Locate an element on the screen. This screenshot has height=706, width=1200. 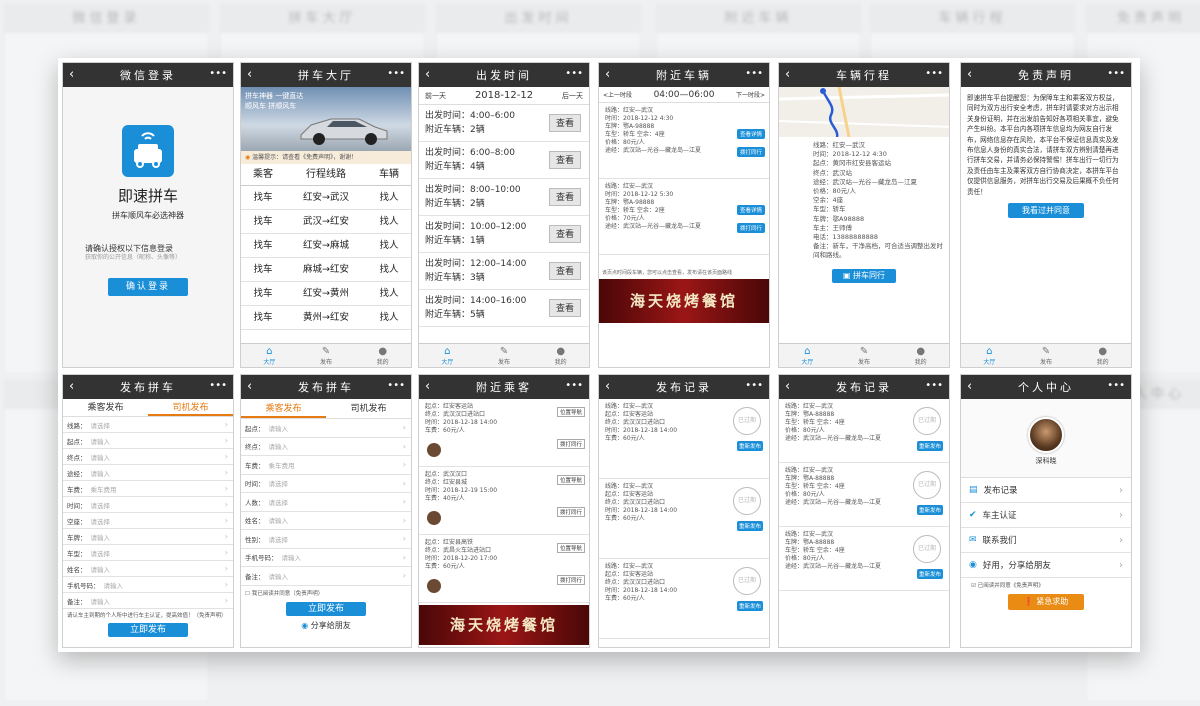
field-input: 乘车费用 is located at coordinates (282, 465).